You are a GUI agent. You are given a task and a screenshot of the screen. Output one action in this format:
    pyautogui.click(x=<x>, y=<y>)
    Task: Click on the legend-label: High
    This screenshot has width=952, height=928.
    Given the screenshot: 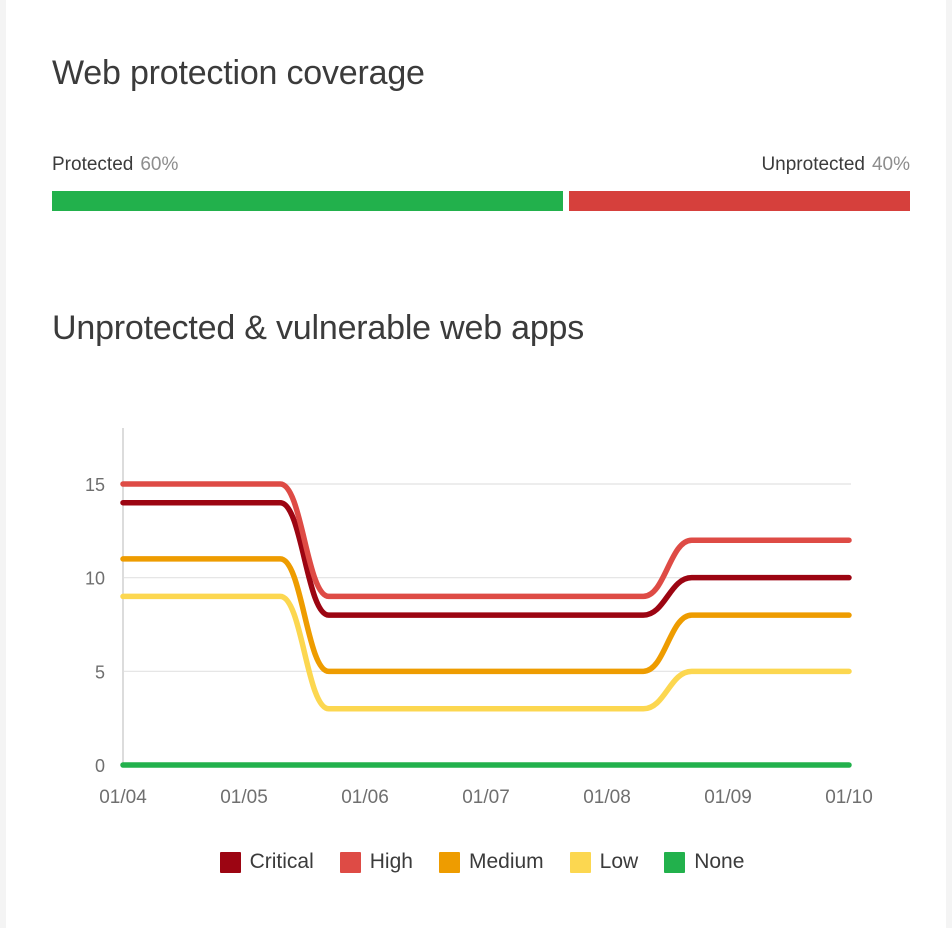 What is the action you would take?
    pyautogui.click(x=391, y=861)
    